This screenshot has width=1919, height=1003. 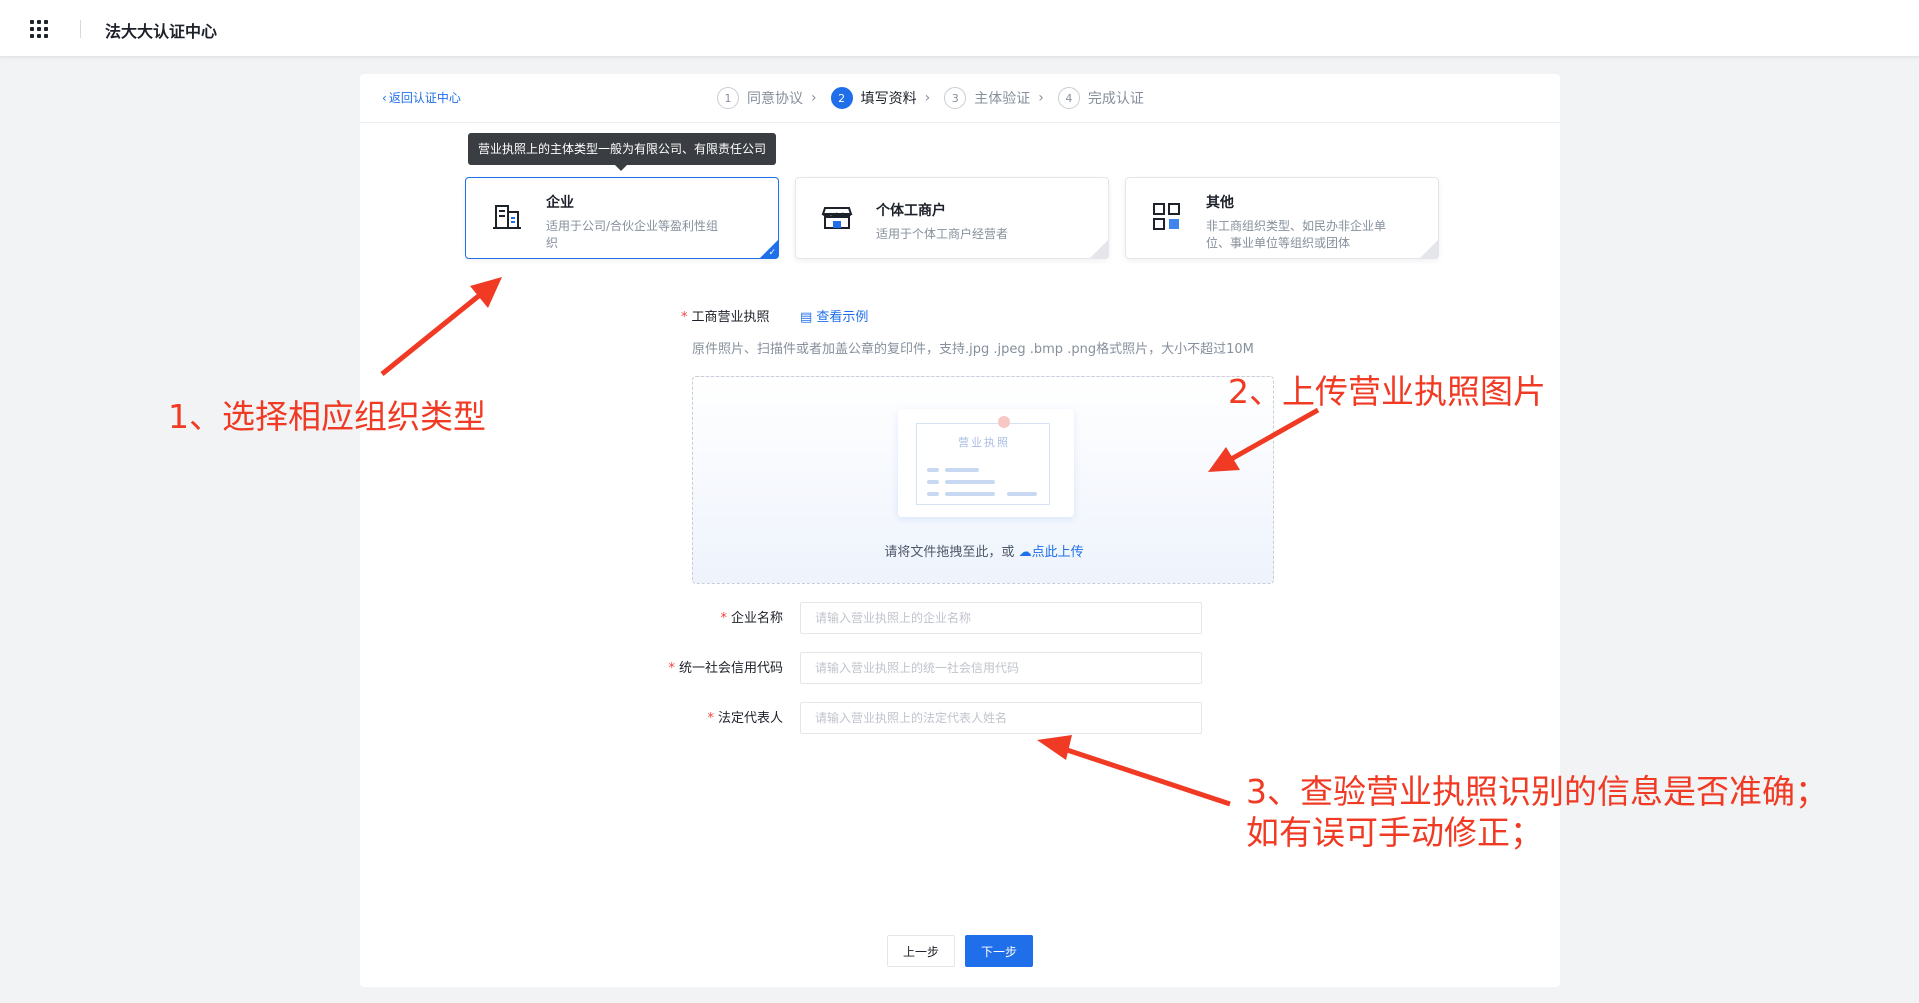 I want to click on license-preview-title: 营业执照, so click(x=984, y=442).